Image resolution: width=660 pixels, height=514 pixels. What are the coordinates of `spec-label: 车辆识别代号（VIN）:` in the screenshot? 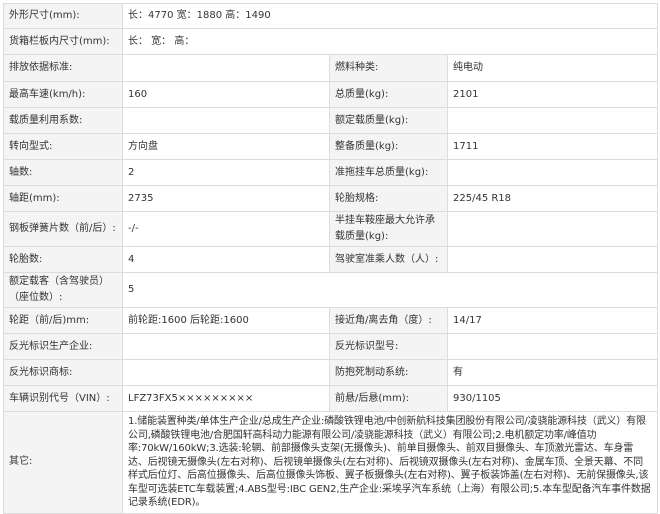 It's located at (63, 398).